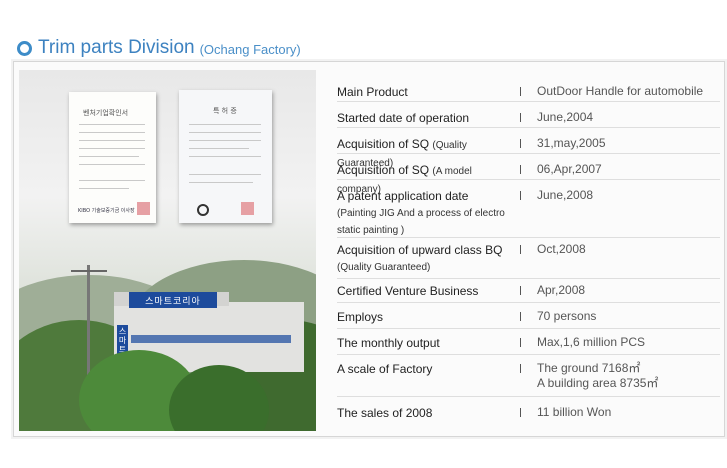  What do you see at coordinates (384, 267) in the screenshot?
I see `row-note: (Quality Guaranteed)` at bounding box center [384, 267].